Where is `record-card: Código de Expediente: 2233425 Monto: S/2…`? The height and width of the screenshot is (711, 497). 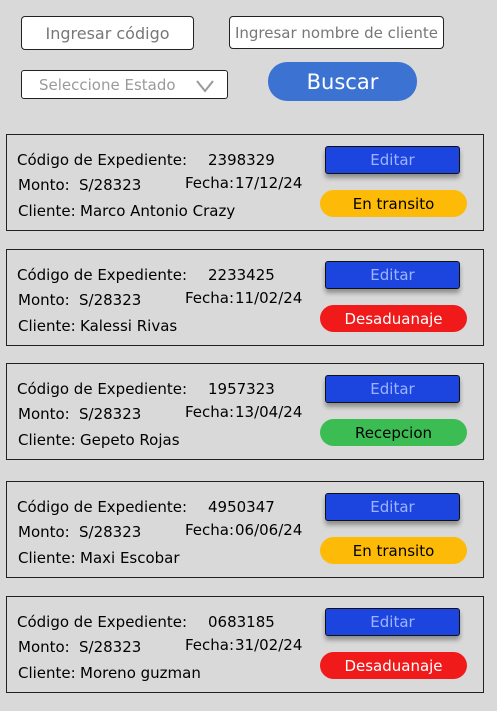
record-card: Código de Expediente: 2233425 Monto: S/2… is located at coordinates (245, 297).